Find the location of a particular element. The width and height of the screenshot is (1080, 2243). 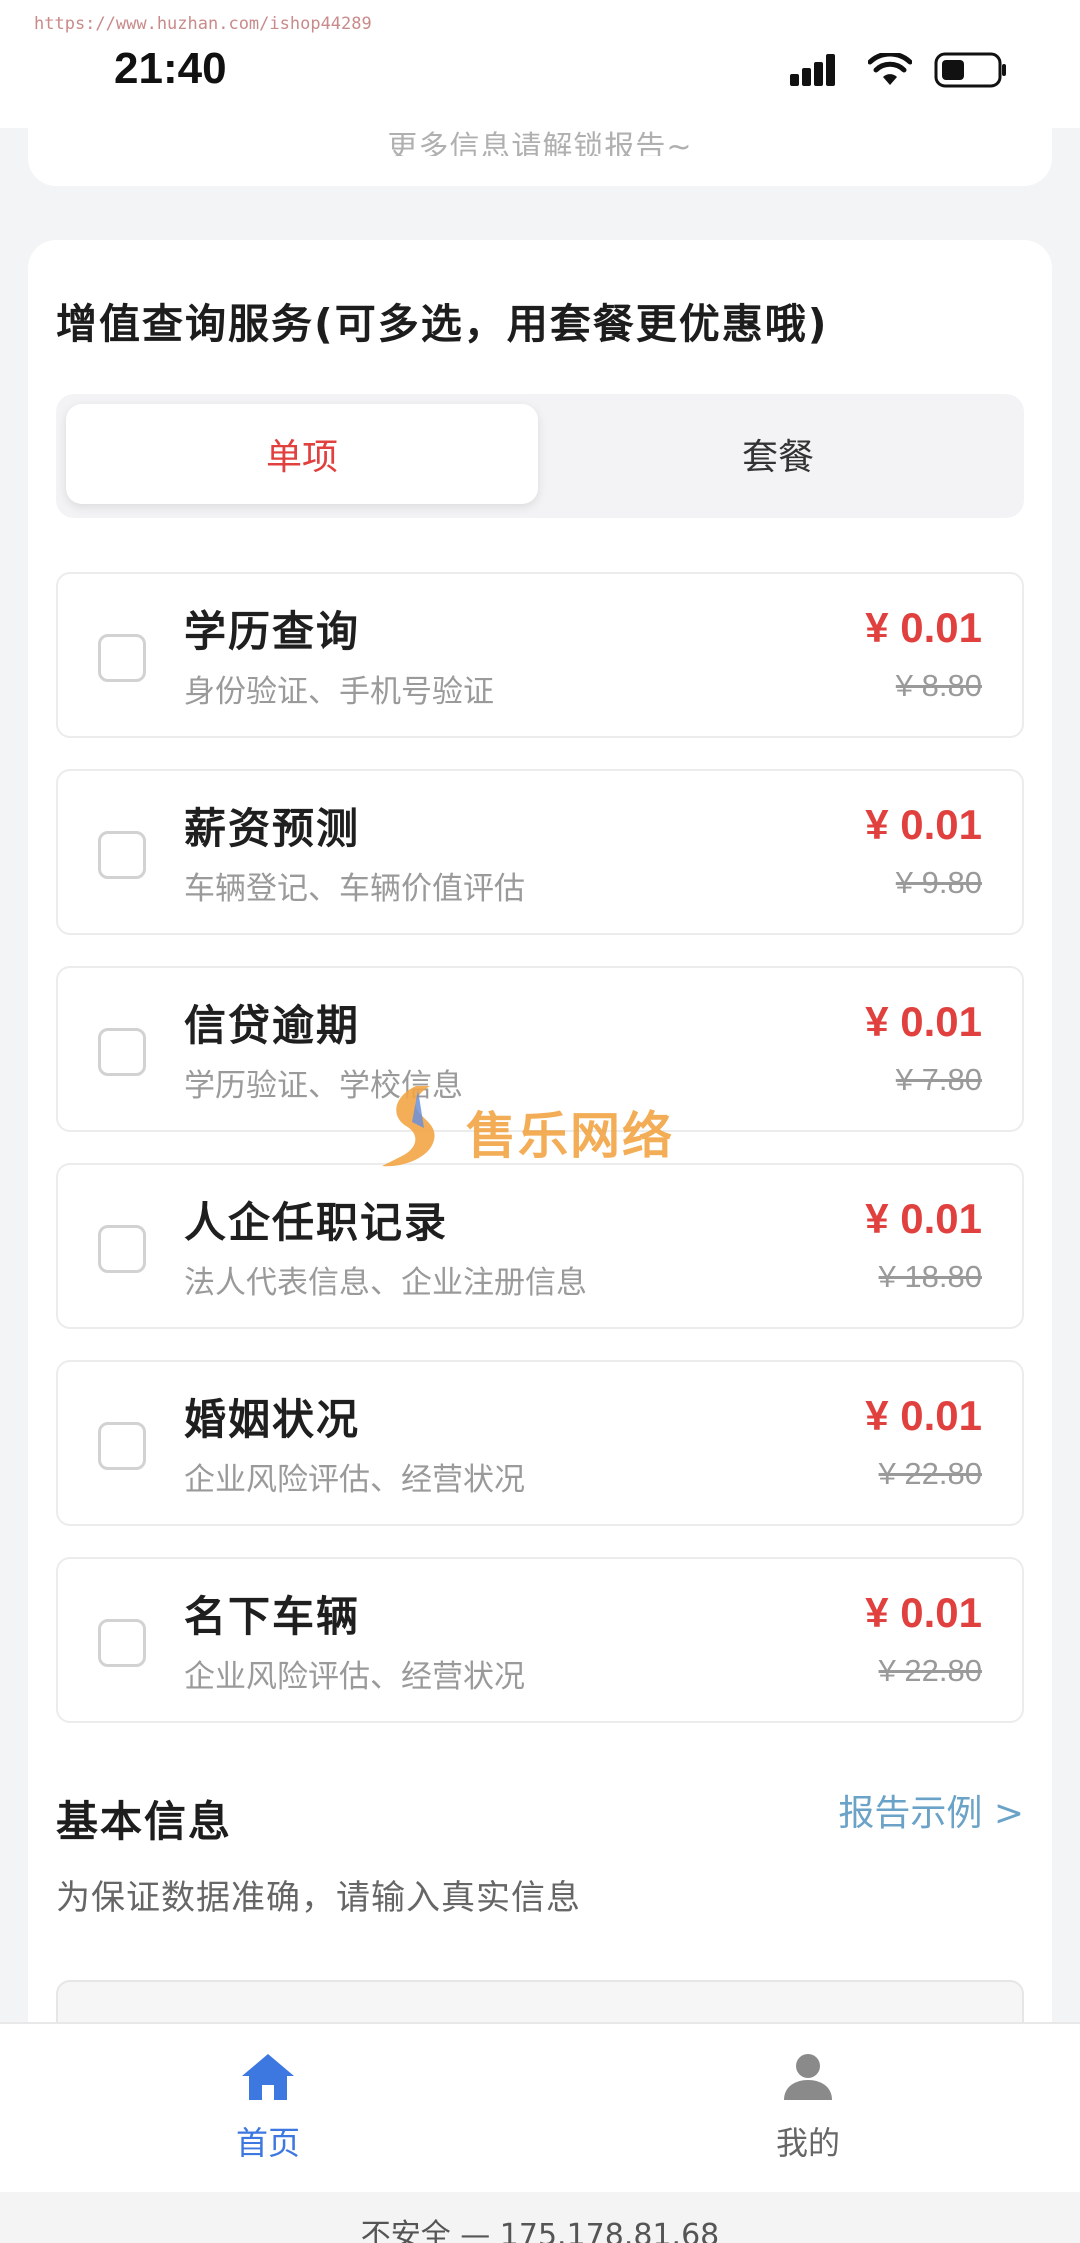

service-desc: 学历验证、学校信息 is located at coordinates (323, 1086).